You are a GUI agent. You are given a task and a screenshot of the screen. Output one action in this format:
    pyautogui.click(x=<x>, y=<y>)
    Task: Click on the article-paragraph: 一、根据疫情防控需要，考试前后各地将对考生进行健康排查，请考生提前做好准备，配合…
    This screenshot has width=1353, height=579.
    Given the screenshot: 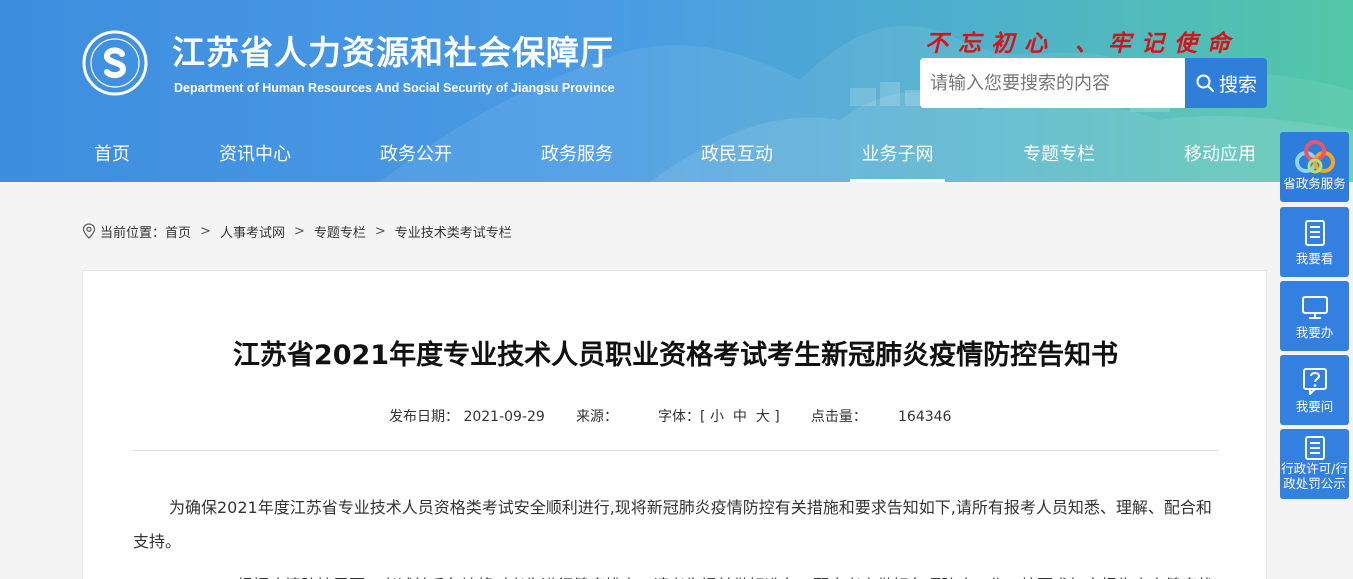 What is the action you would take?
    pyautogui.click(x=675, y=574)
    